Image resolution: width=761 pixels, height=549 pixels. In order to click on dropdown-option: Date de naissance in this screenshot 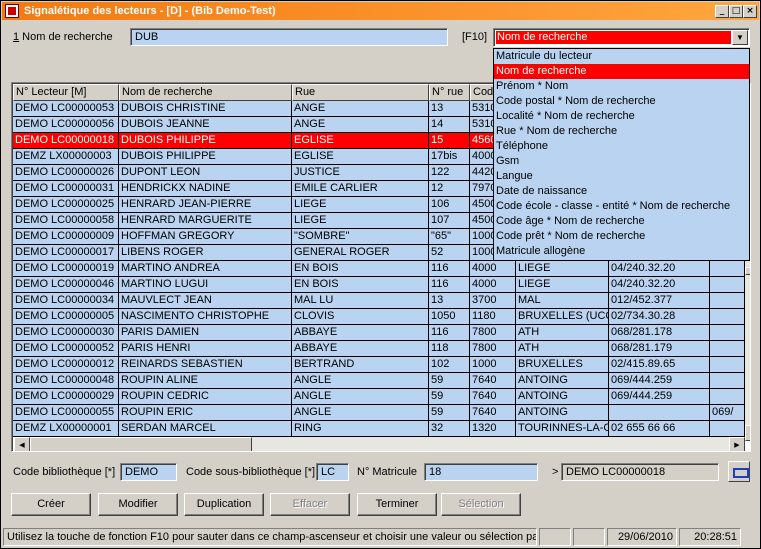, I will do `click(621, 191)`.